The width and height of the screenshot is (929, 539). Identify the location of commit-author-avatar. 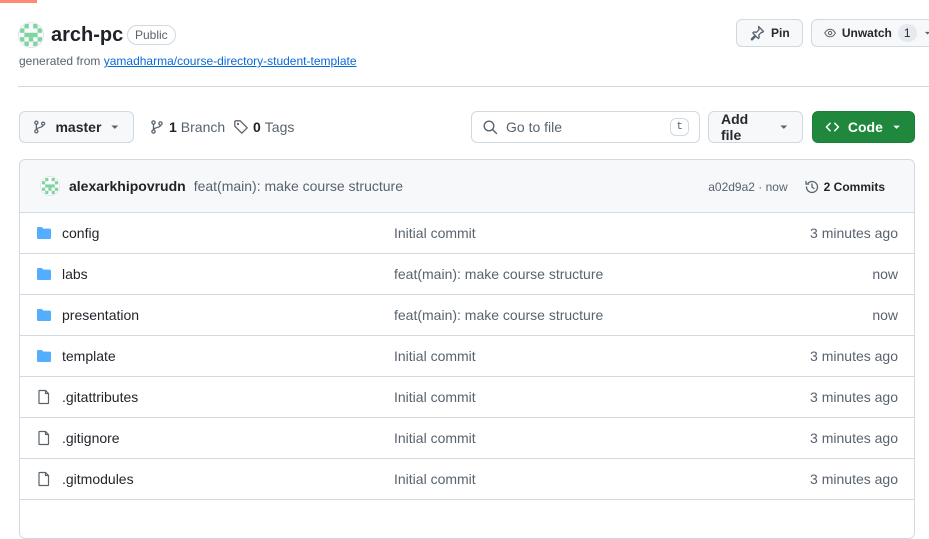
(50, 186).